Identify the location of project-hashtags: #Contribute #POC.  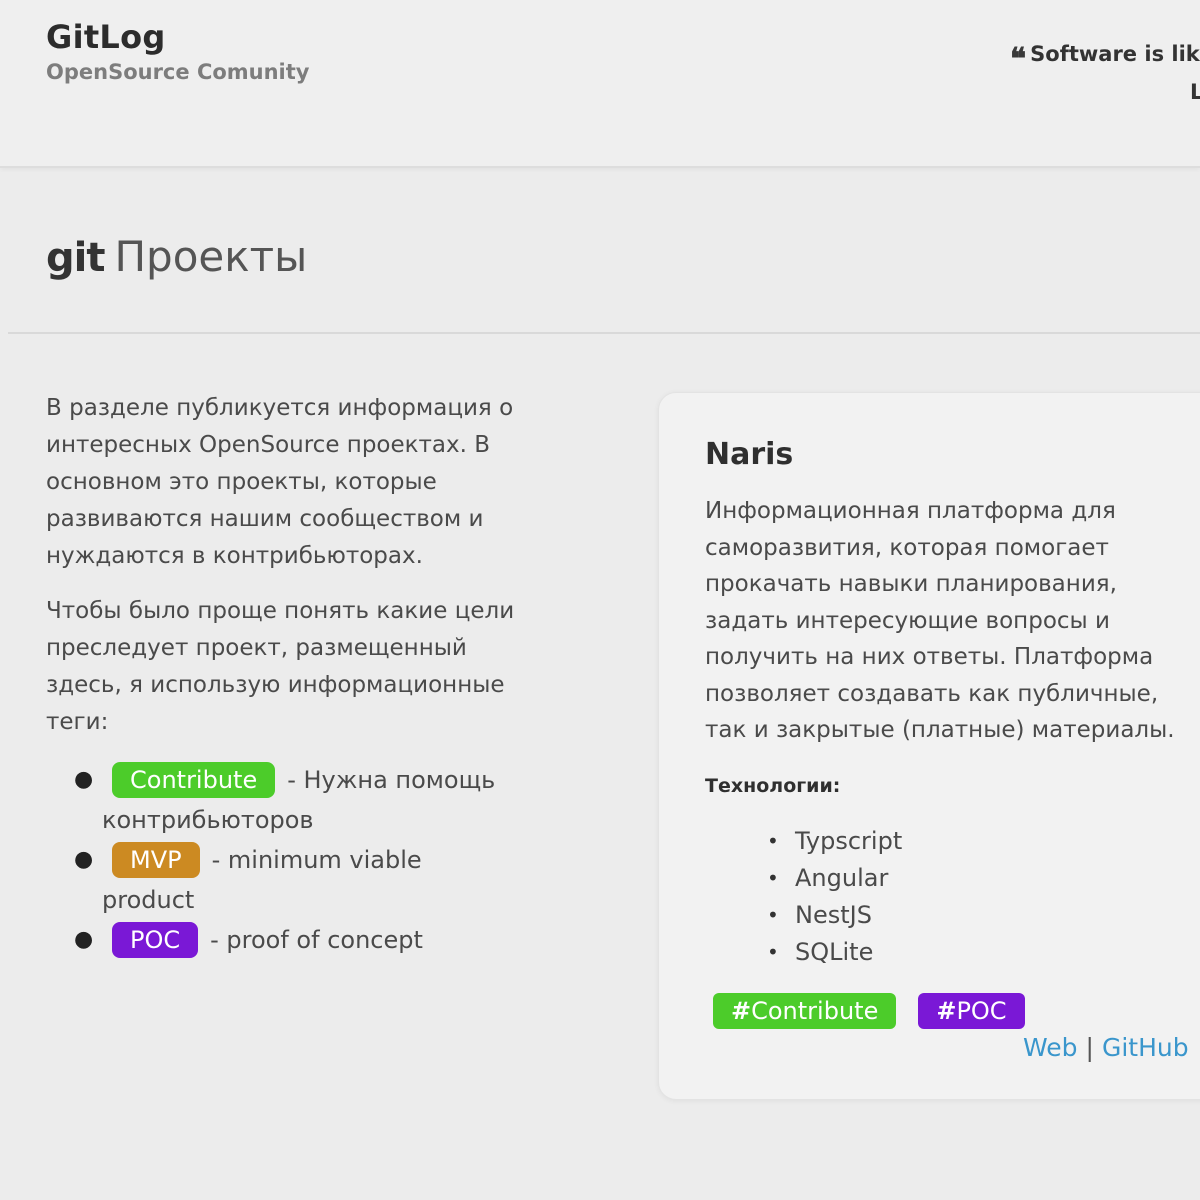
(880, 1011).